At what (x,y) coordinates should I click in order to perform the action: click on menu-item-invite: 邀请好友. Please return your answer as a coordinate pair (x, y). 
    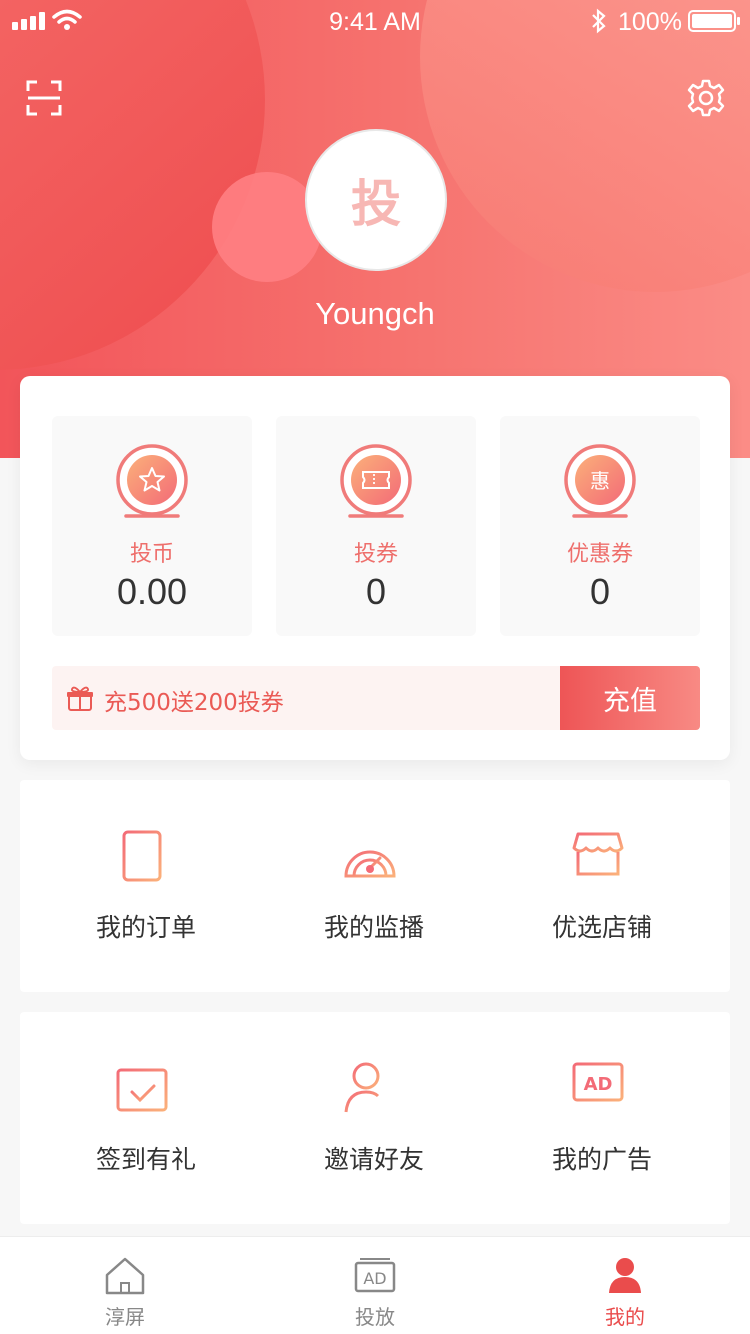
    Looking at the image, I should click on (366, 1118).